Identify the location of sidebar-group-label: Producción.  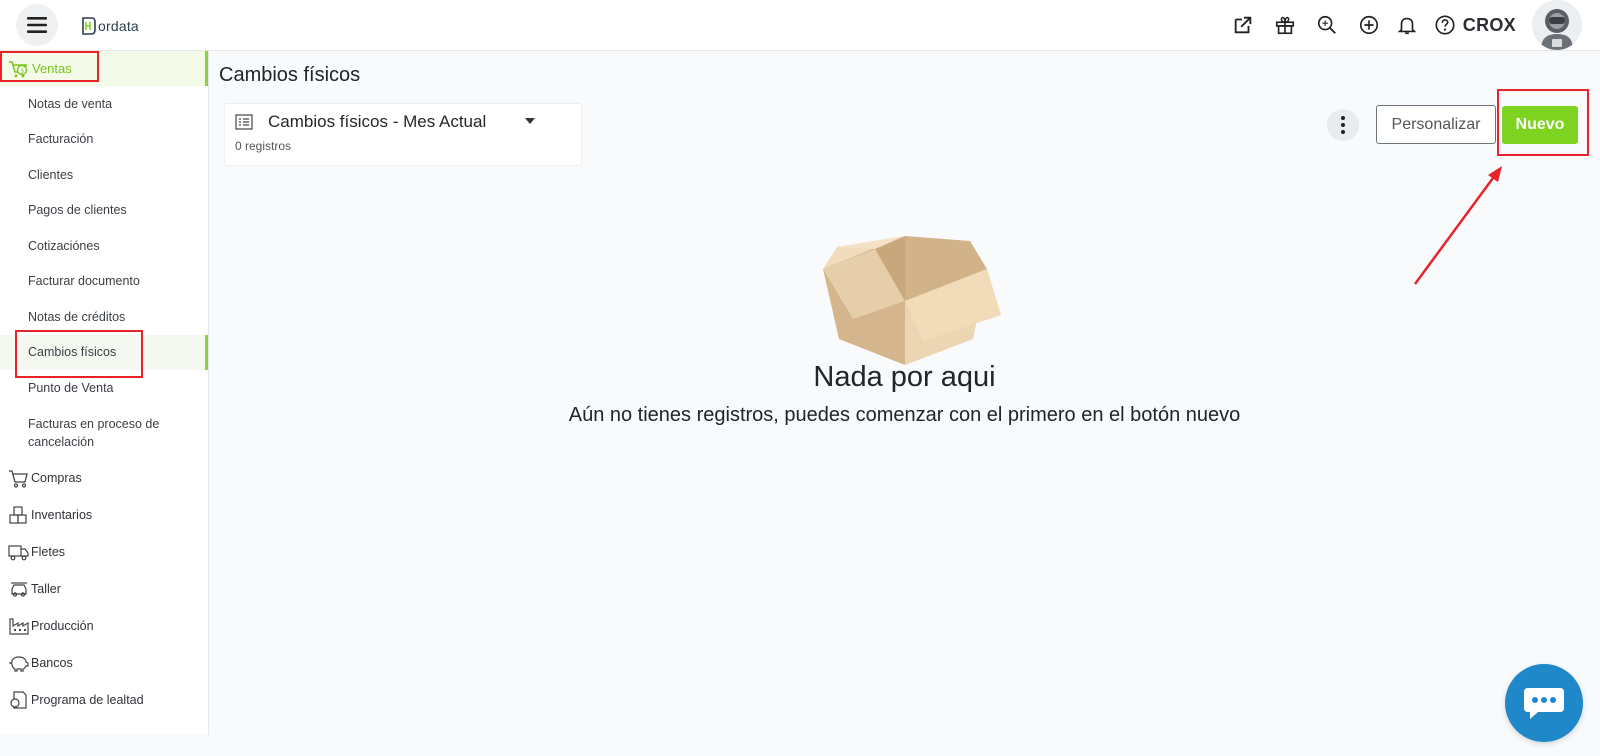
(62, 626).